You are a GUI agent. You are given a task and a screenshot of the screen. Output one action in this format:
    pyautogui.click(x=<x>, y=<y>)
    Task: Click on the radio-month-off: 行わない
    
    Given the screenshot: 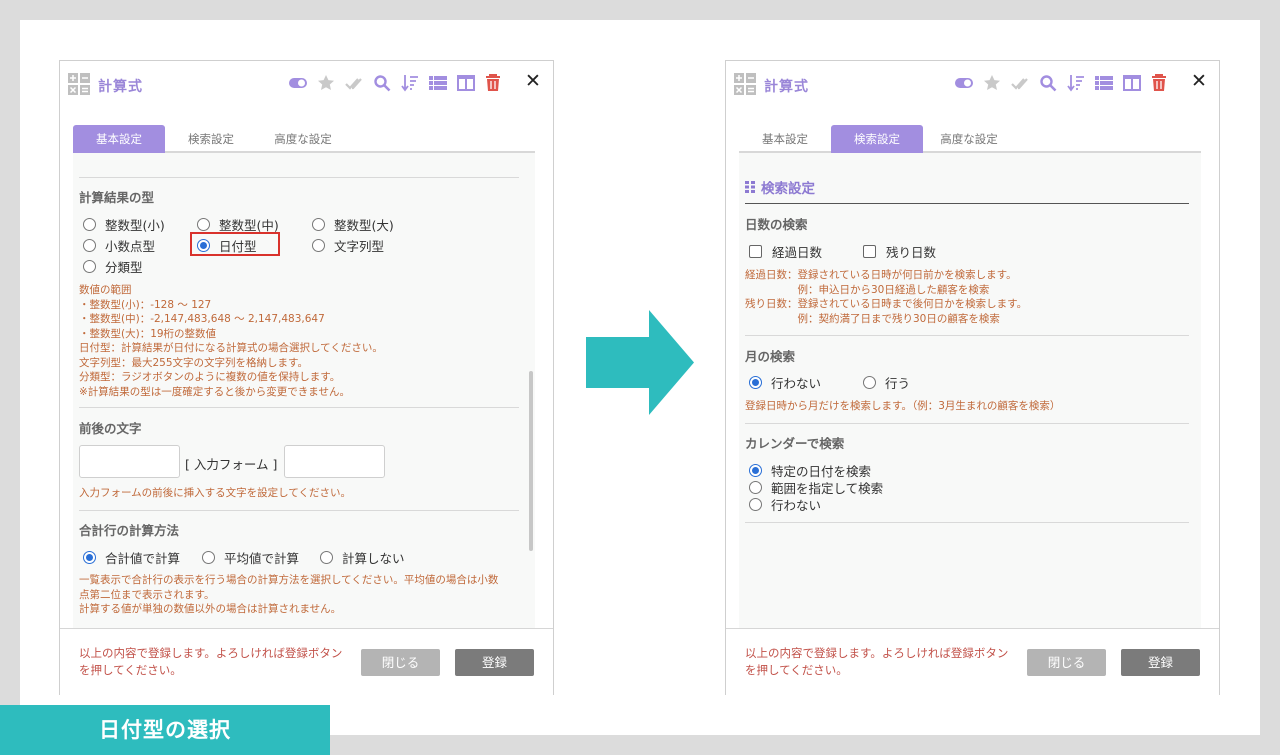 What is the action you would take?
    pyautogui.click(x=785, y=382)
    